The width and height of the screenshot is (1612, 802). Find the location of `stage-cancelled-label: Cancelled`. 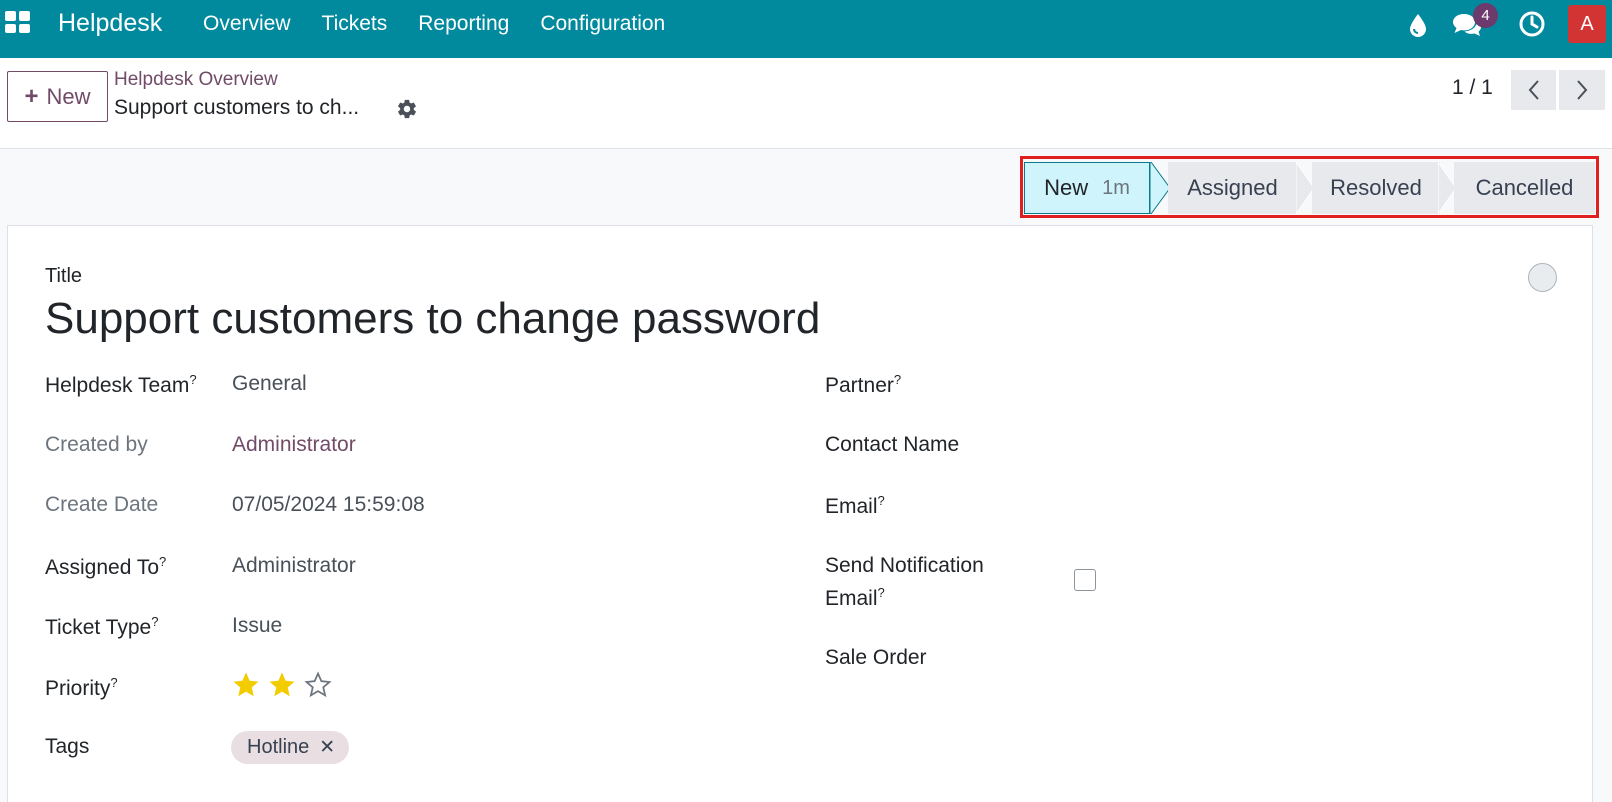

stage-cancelled-label: Cancelled is located at coordinates (1524, 187).